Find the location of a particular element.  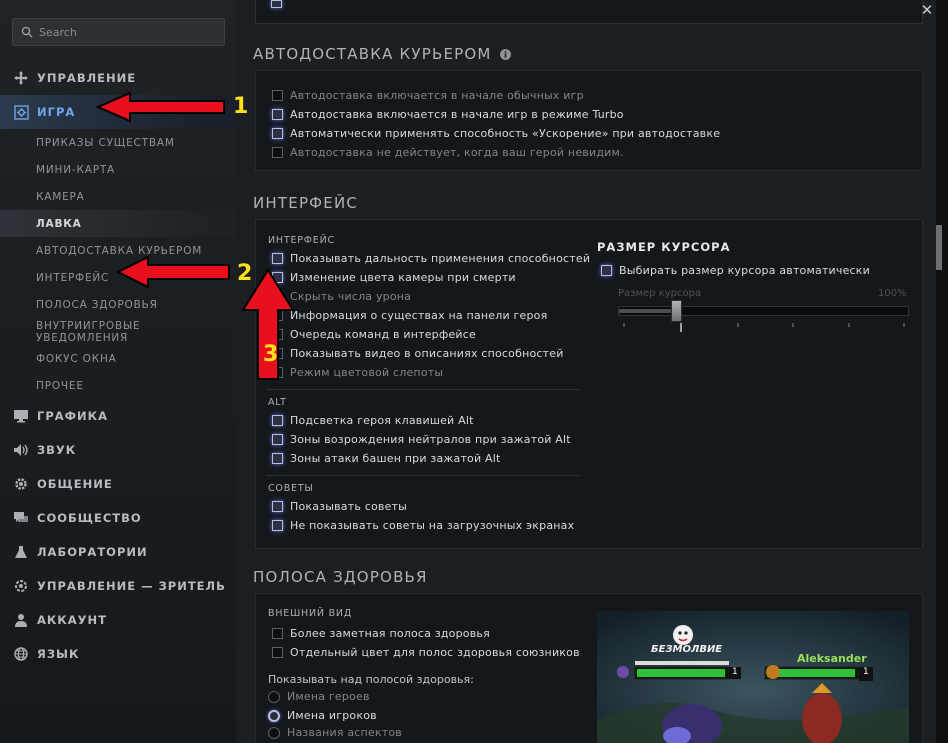

nav-sub-camera: КАМЕРА is located at coordinates (118, 196).